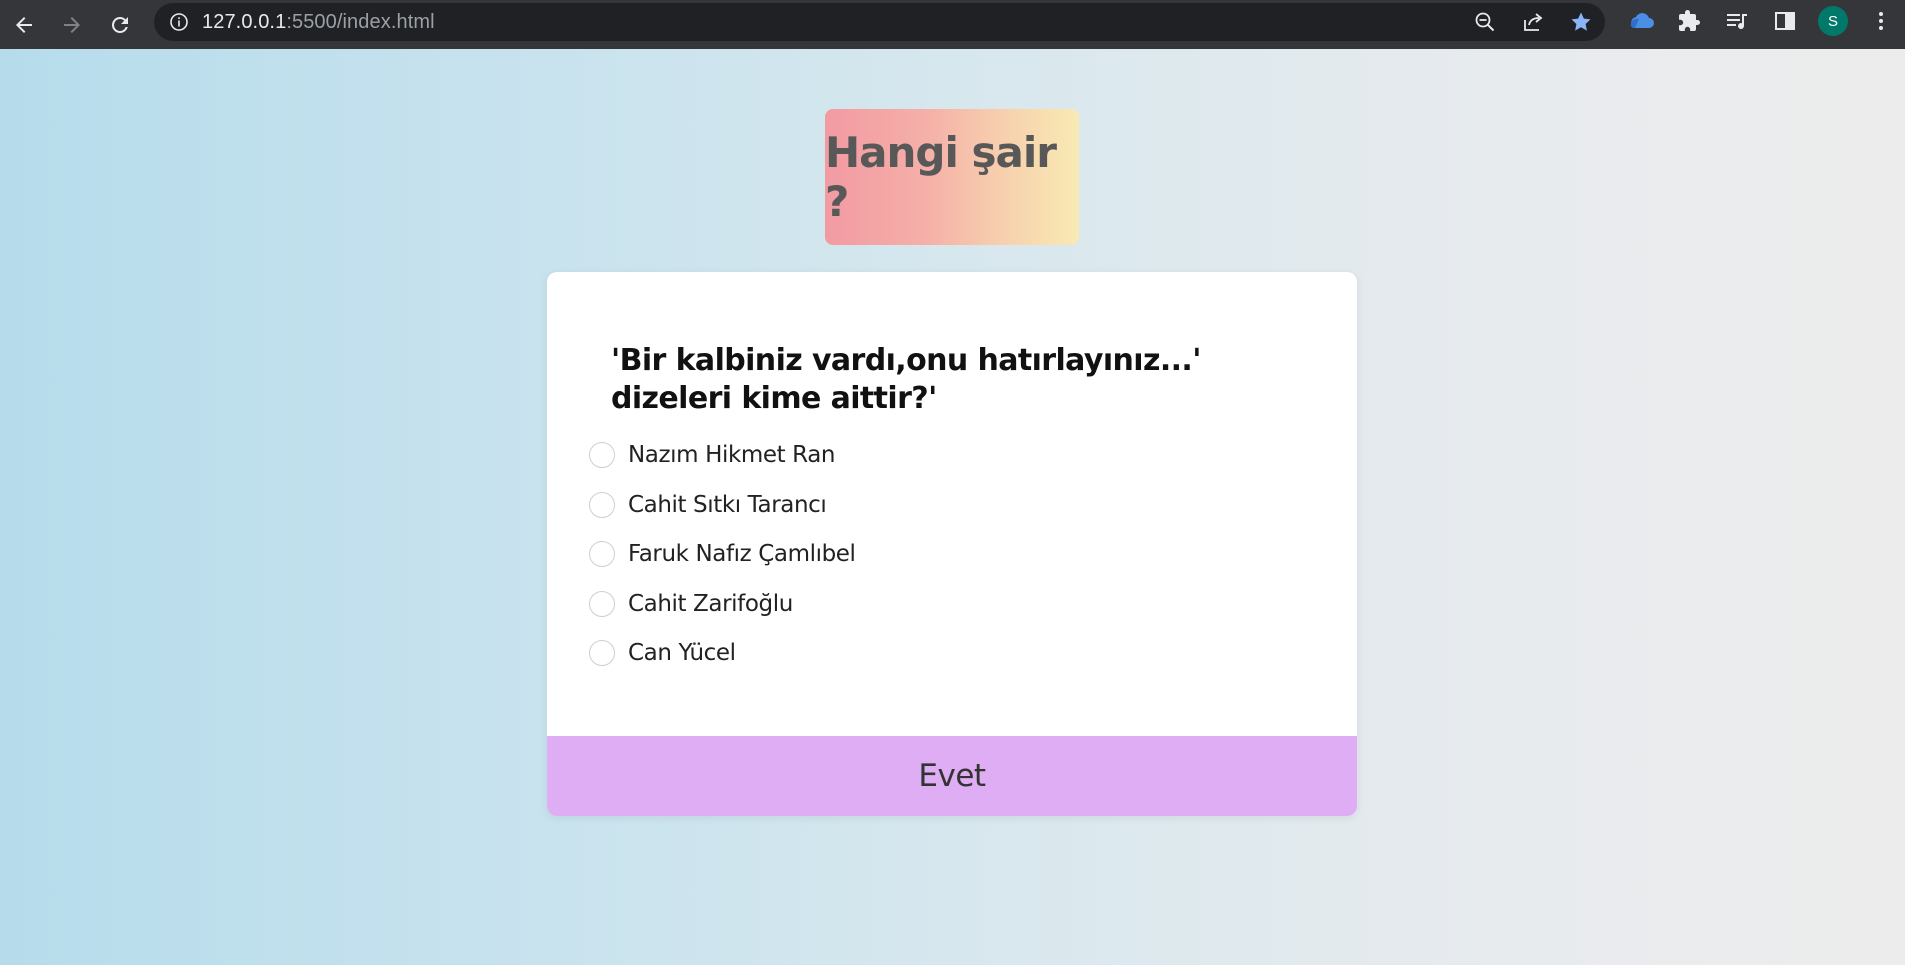 Image resolution: width=1905 pixels, height=965 pixels. I want to click on media-queue-icon, so click(1737, 22).